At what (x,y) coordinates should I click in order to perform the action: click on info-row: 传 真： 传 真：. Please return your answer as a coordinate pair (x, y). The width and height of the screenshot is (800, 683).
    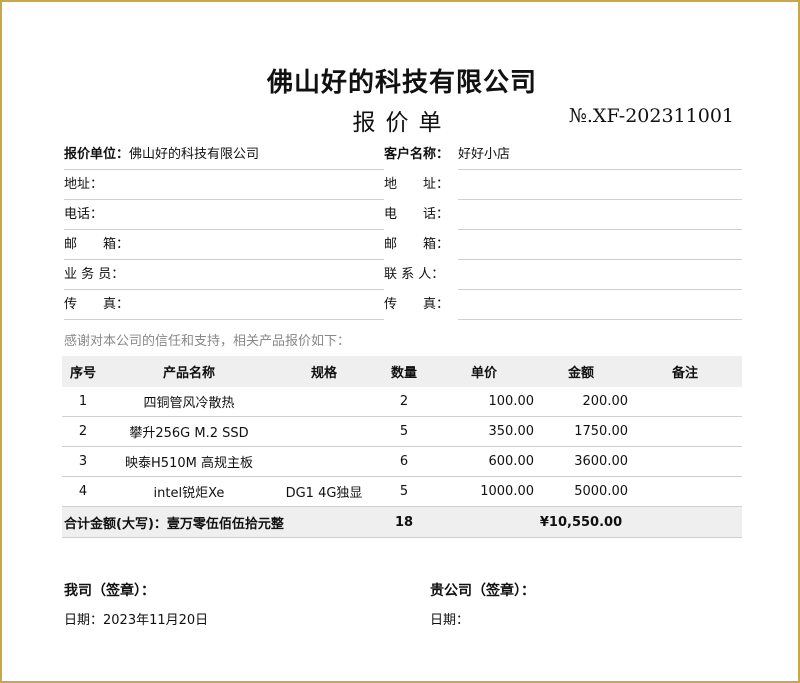
    Looking at the image, I should click on (403, 305).